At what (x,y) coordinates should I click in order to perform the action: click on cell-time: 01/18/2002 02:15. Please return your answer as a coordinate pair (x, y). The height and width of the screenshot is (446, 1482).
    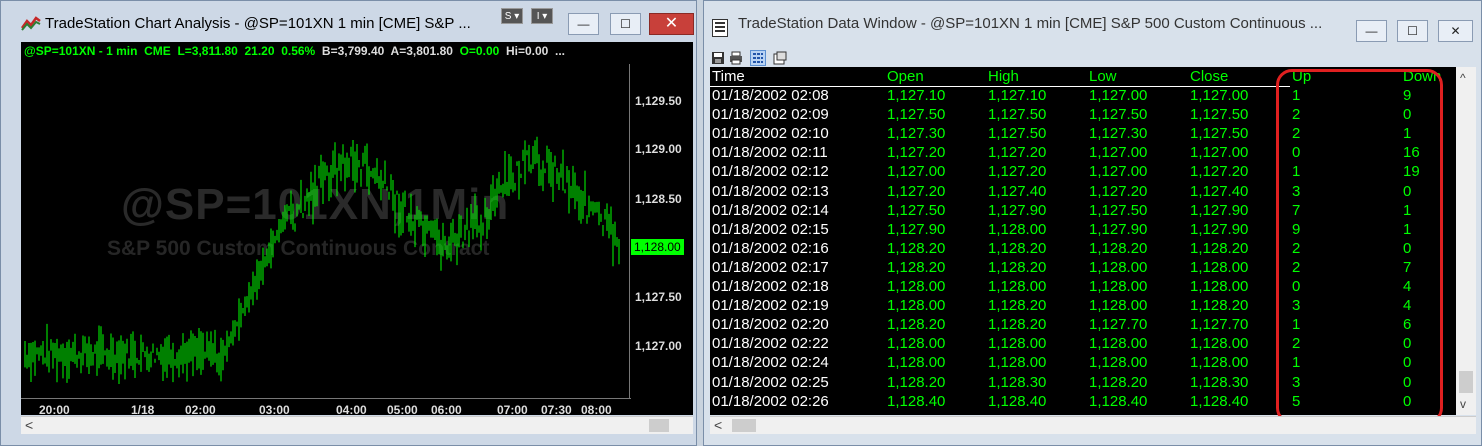
    Looking at the image, I should click on (770, 229).